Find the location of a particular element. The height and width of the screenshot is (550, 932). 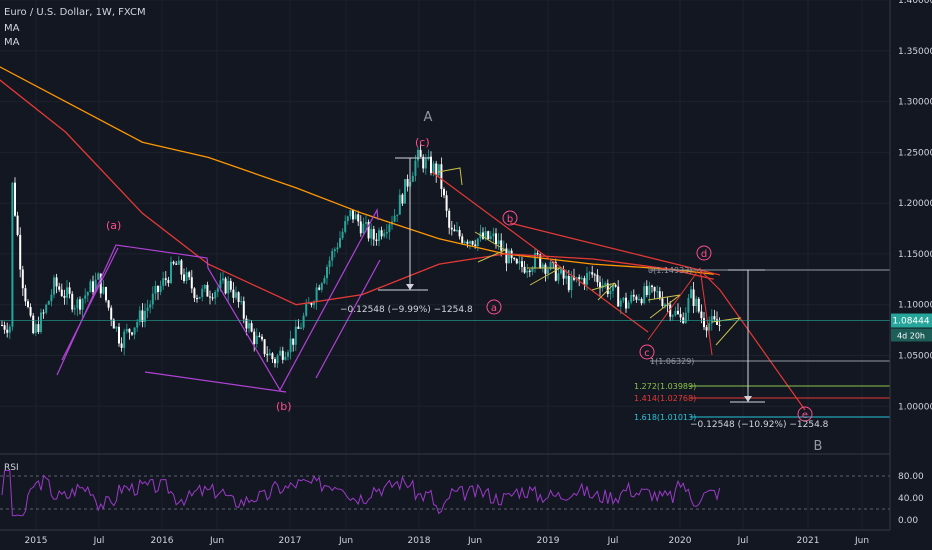

price-axis-bg is located at coordinates (911, 275).